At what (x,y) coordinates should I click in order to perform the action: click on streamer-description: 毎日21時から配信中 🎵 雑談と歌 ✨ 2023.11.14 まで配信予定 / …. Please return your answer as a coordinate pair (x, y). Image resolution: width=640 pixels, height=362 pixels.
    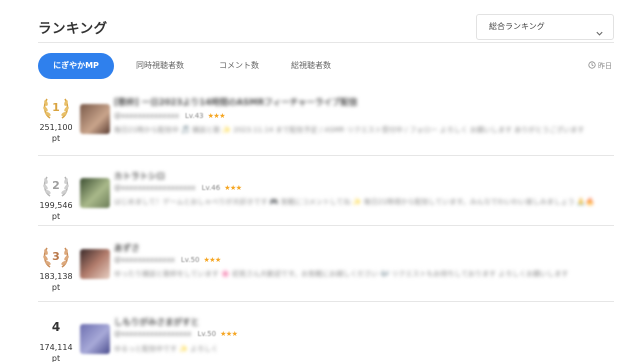
    Looking at the image, I should click on (349, 130).